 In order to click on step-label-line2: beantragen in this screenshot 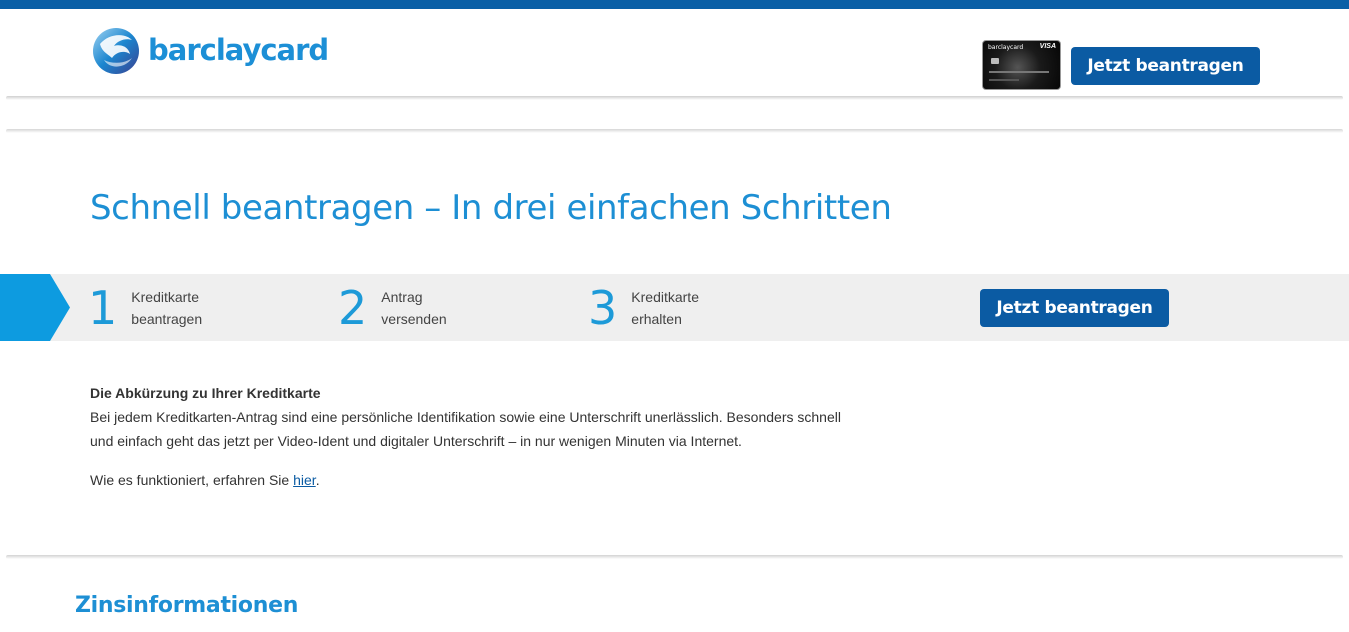, I will do `click(167, 318)`.